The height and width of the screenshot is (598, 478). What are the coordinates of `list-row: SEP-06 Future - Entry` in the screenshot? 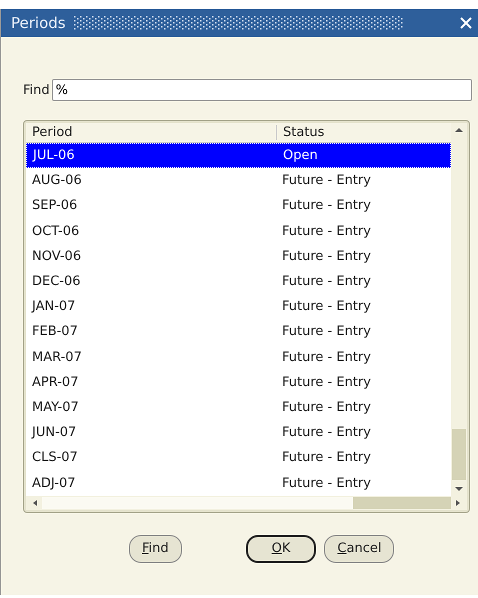 It's located at (238, 206).